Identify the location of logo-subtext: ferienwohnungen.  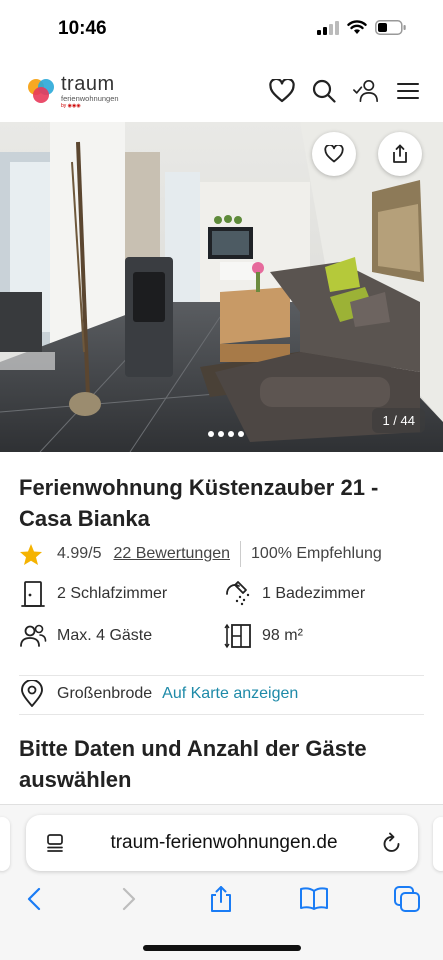
(90, 98).